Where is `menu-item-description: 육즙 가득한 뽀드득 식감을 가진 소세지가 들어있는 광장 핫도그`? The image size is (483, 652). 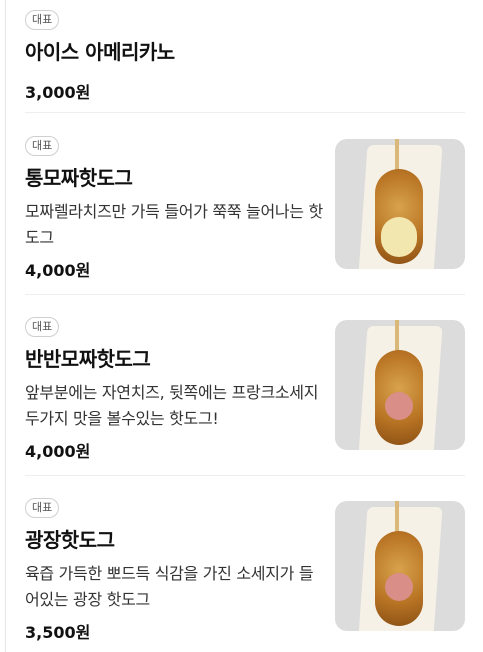 menu-item-description: 육즙 가득한 뽀드득 식감을 가진 소세지가 들어있는 광장 핫도그 is located at coordinates (169, 586).